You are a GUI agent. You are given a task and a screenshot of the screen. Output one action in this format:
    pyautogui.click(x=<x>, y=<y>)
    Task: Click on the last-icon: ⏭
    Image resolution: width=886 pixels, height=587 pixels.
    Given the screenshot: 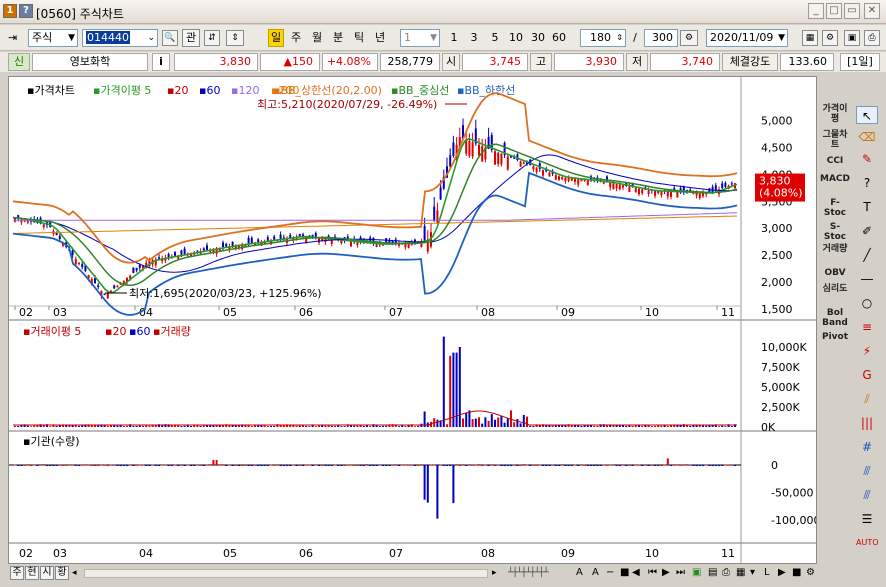 What is the action you would take?
    pyautogui.click(x=682, y=573)
    